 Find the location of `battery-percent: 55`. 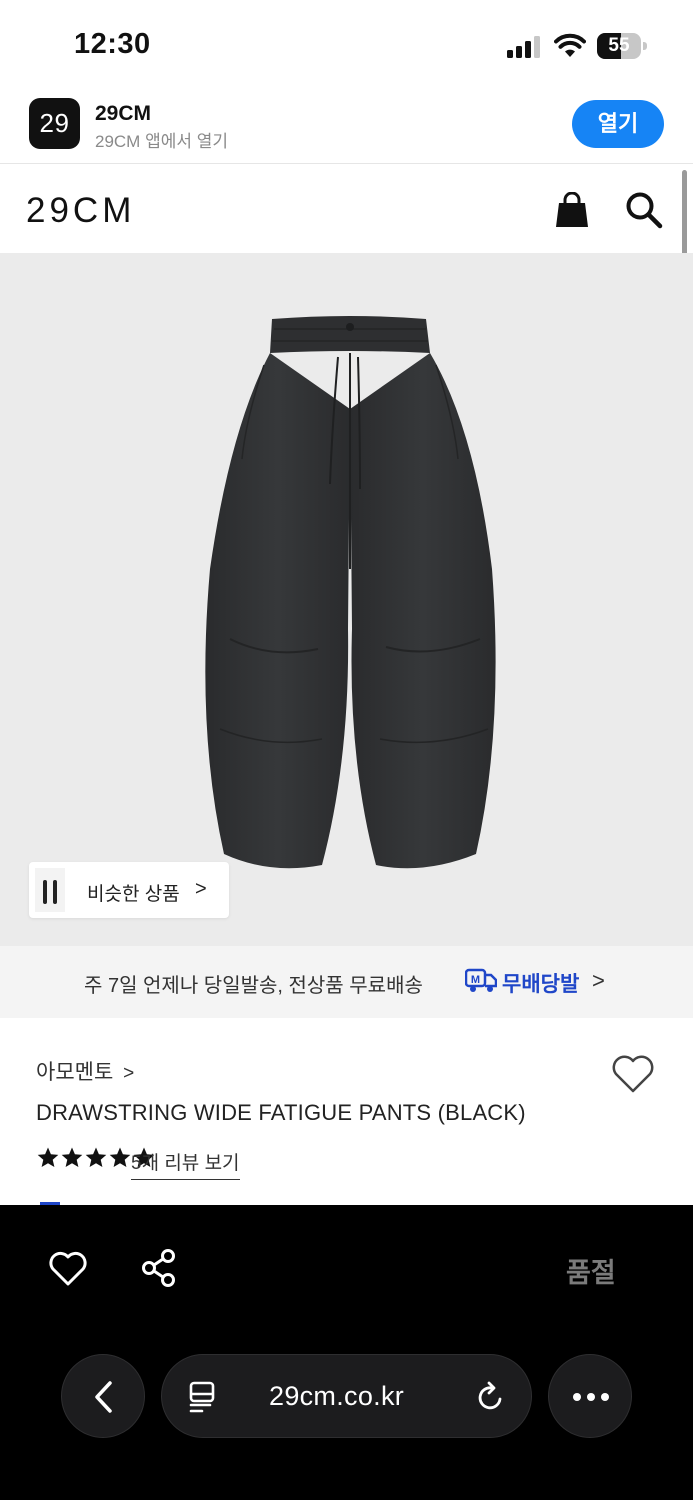

battery-percent: 55 is located at coordinates (619, 45).